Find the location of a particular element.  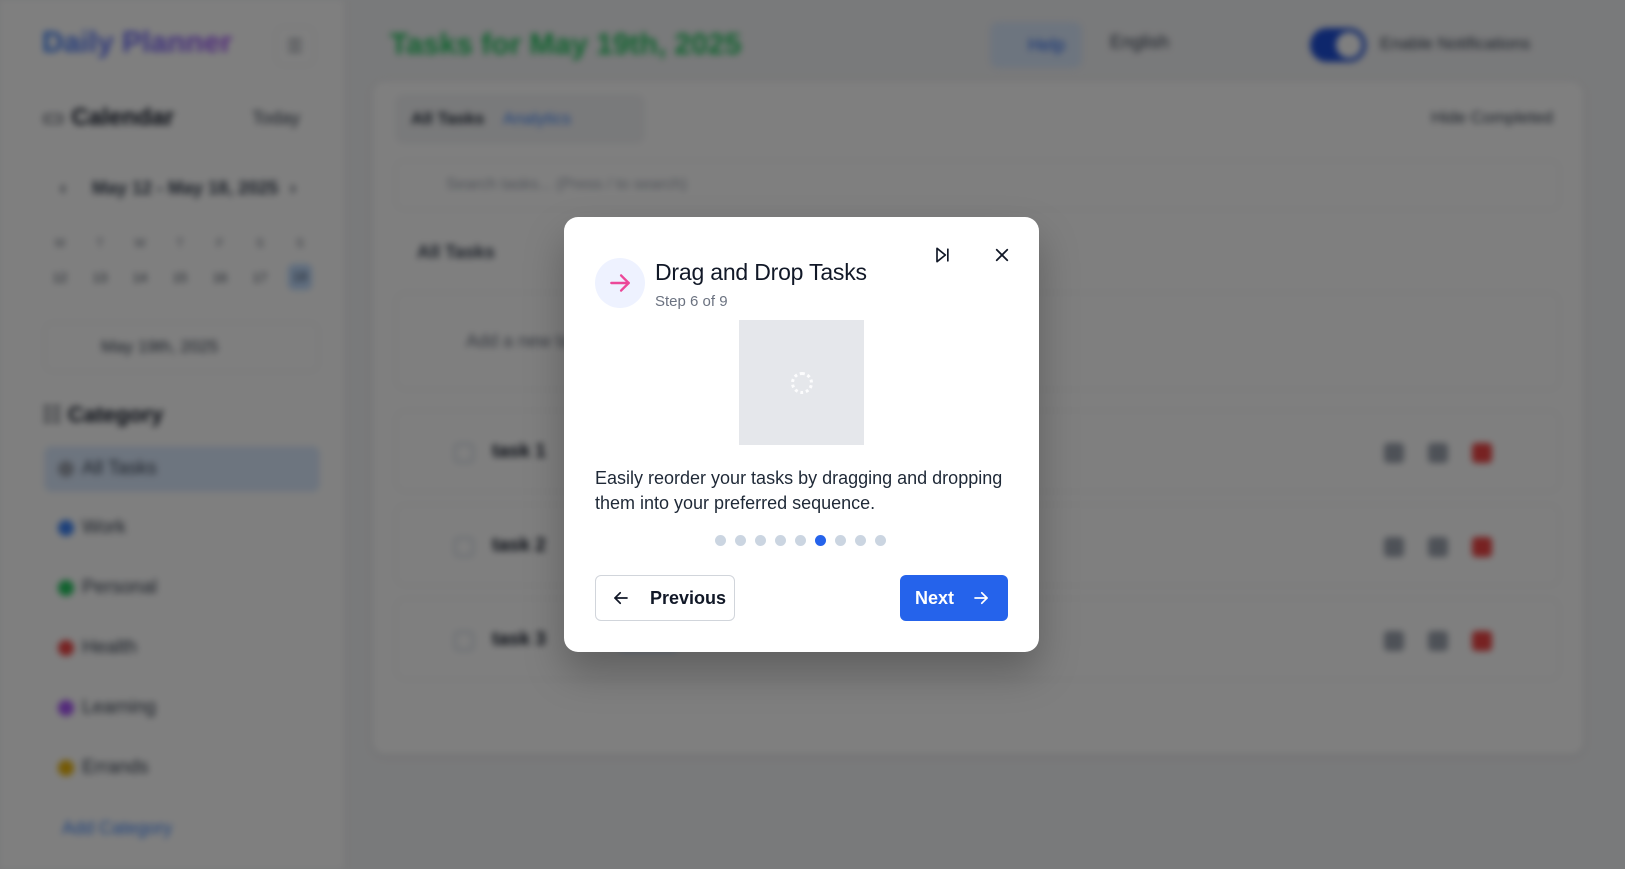

skip-forward-icon is located at coordinates (942, 255).